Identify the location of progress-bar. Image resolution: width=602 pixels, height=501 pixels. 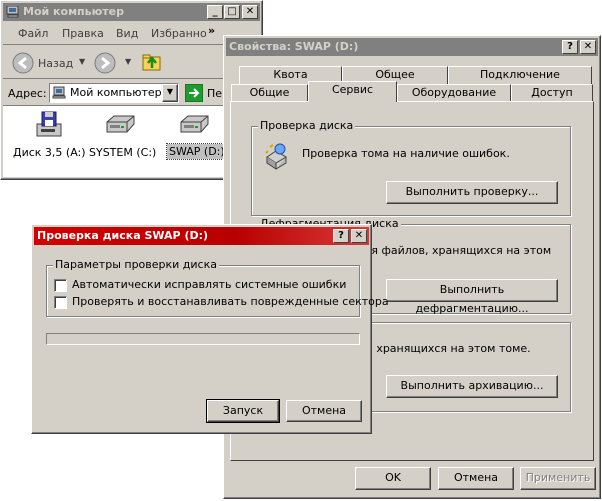
(203, 339).